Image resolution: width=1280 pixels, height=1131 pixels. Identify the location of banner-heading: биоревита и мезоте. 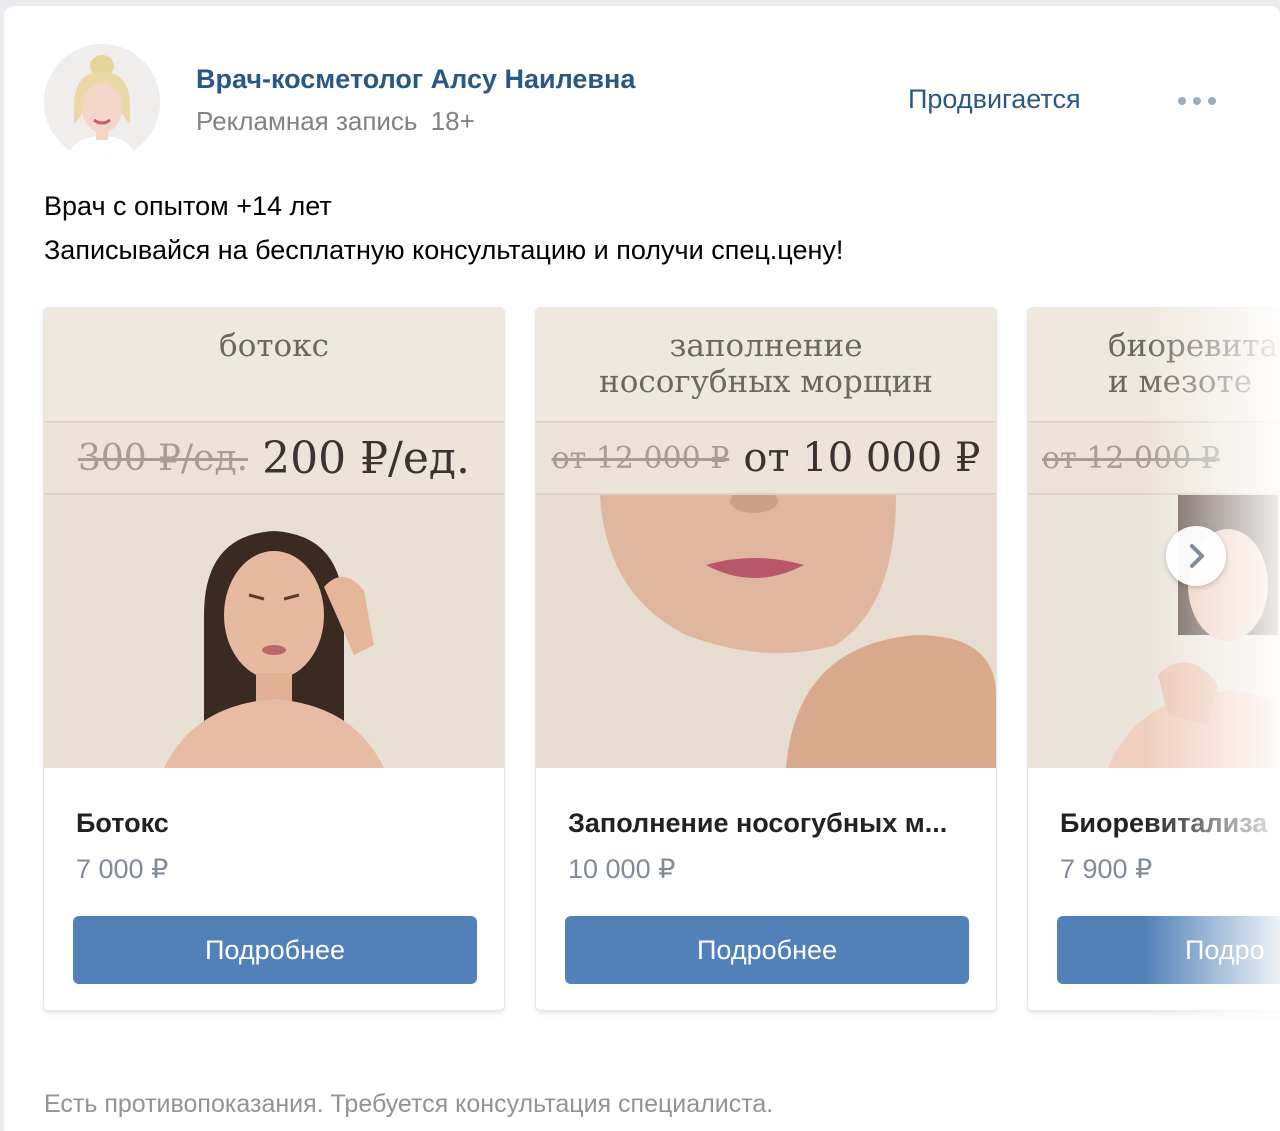
(1154, 364).